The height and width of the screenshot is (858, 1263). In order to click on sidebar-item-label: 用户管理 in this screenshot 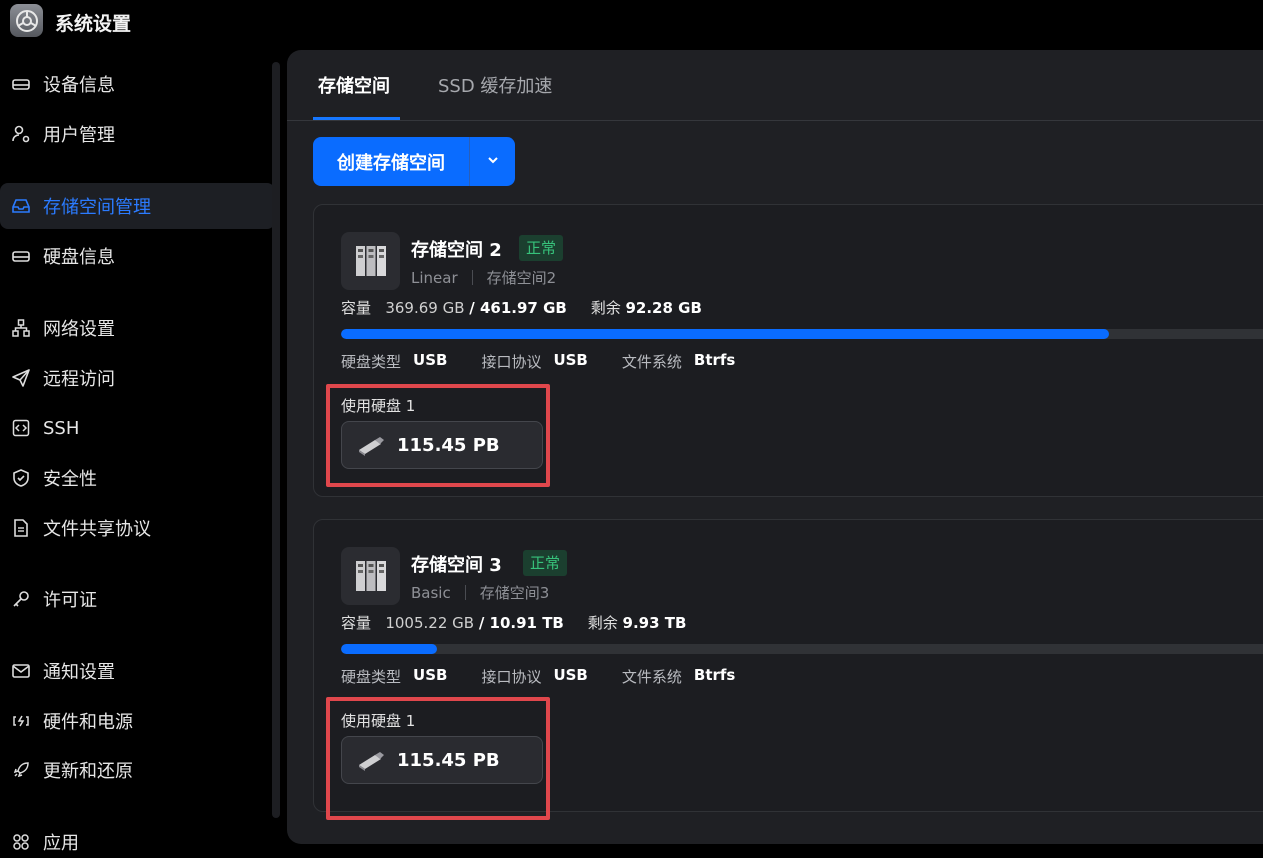, I will do `click(79, 135)`.